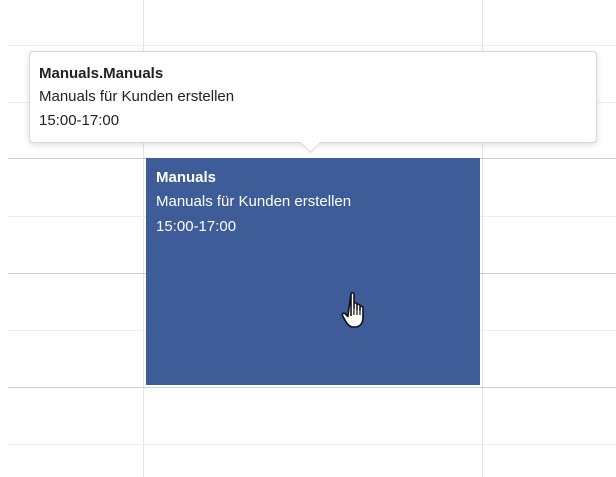 This screenshot has width=616, height=477. Describe the element at coordinates (101, 73) in the screenshot. I see `tooltip-title: Manuals.Manuals` at that location.